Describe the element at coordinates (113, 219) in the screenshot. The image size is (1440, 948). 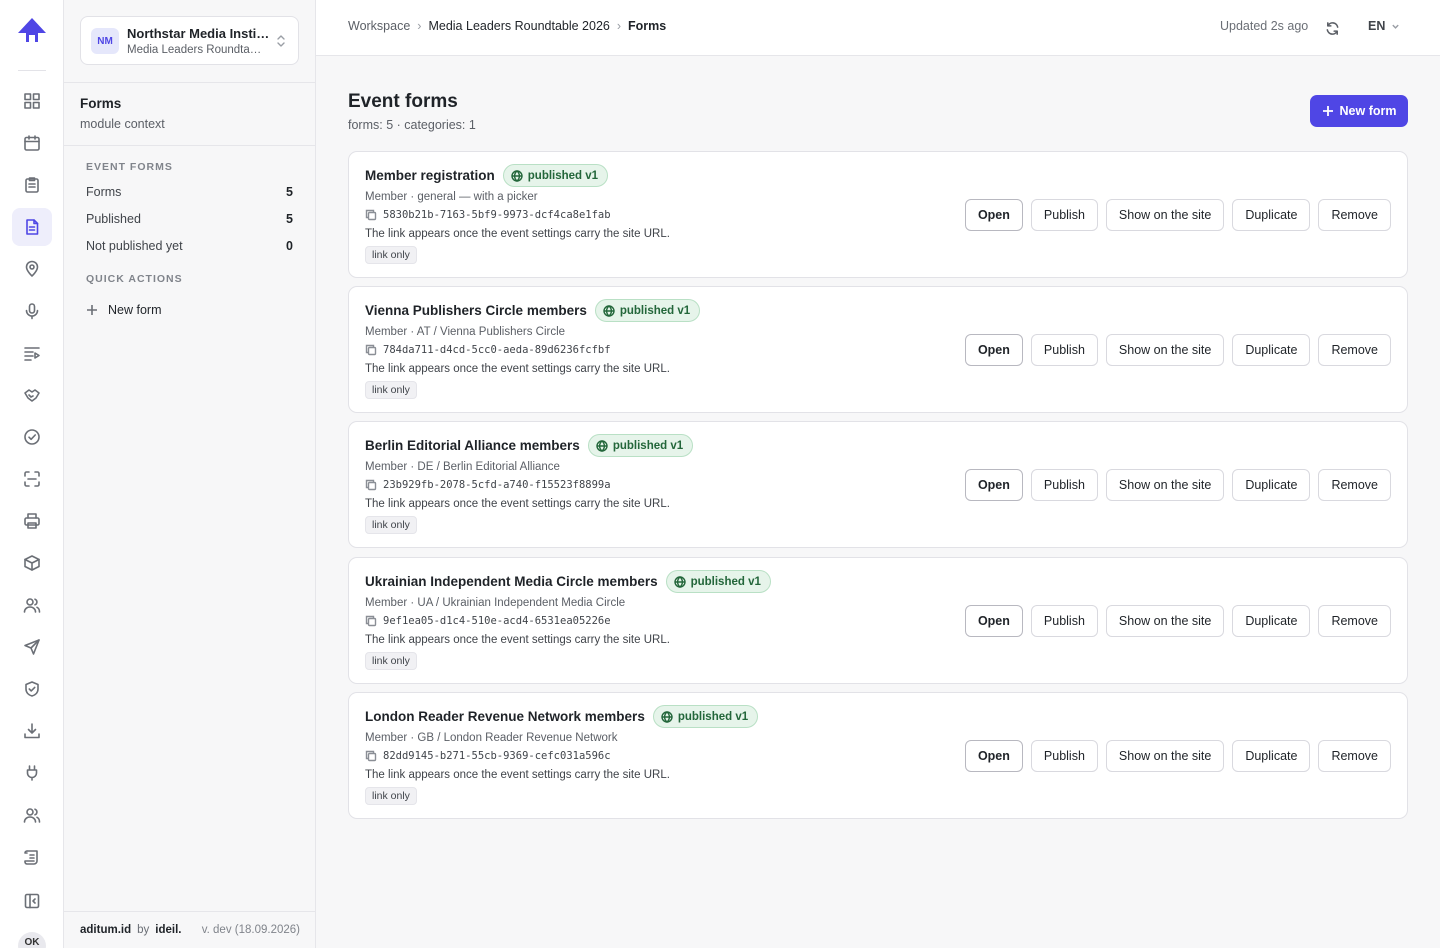
I see `stat-label: Published` at that location.